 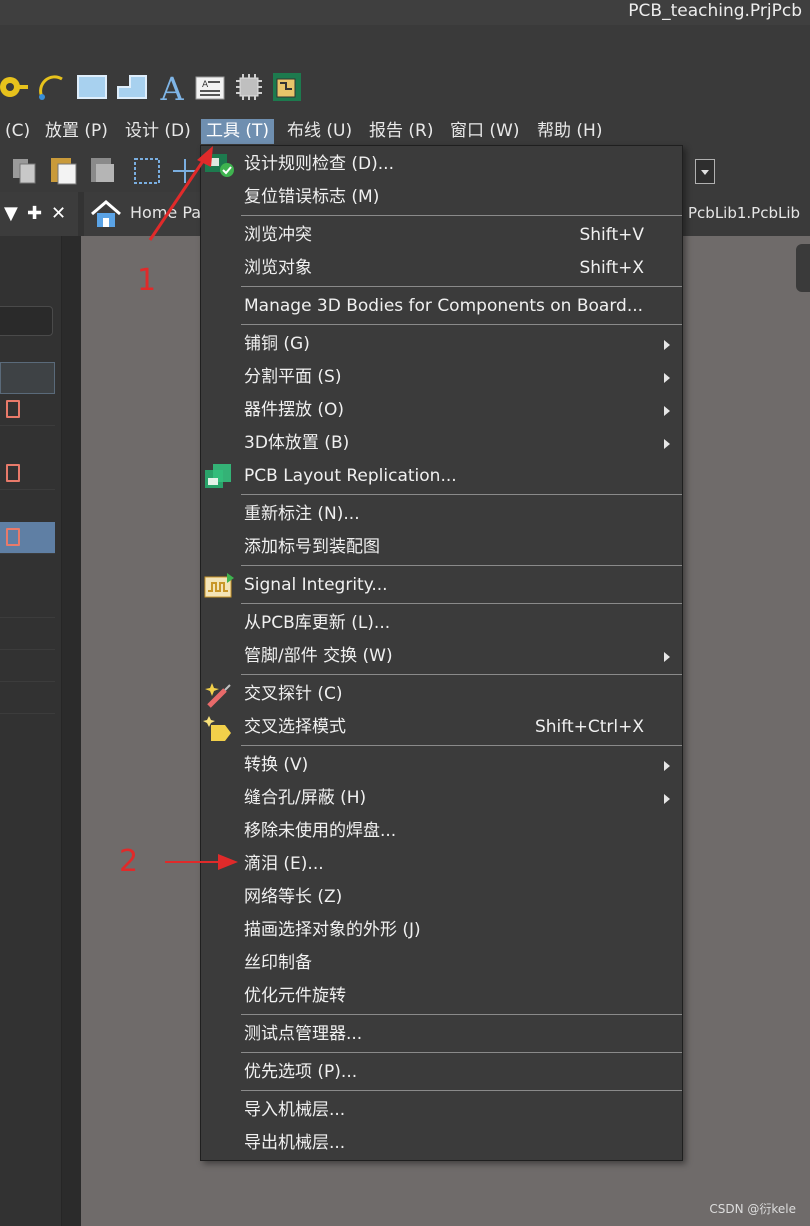 I want to click on menu-item-split-planes: 分割平面 (S), so click(x=441, y=377).